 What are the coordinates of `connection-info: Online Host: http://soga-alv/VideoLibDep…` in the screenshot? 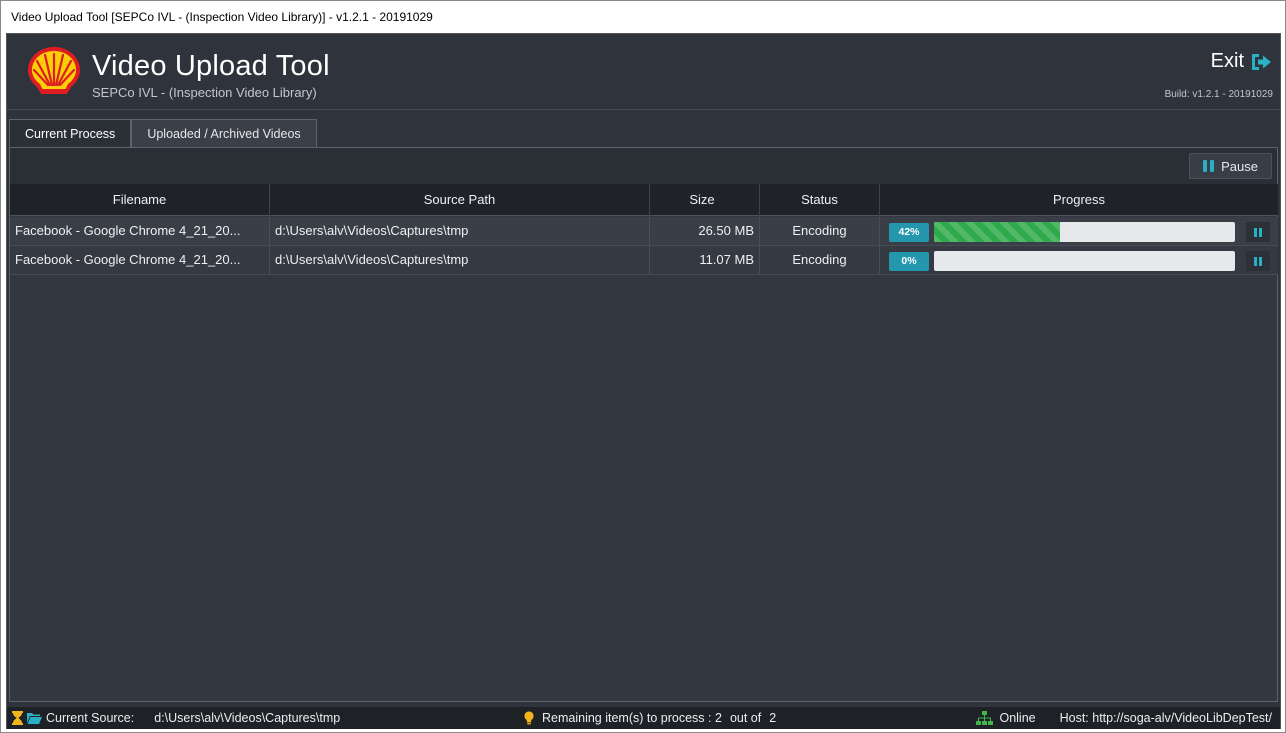 It's located at (1124, 718).